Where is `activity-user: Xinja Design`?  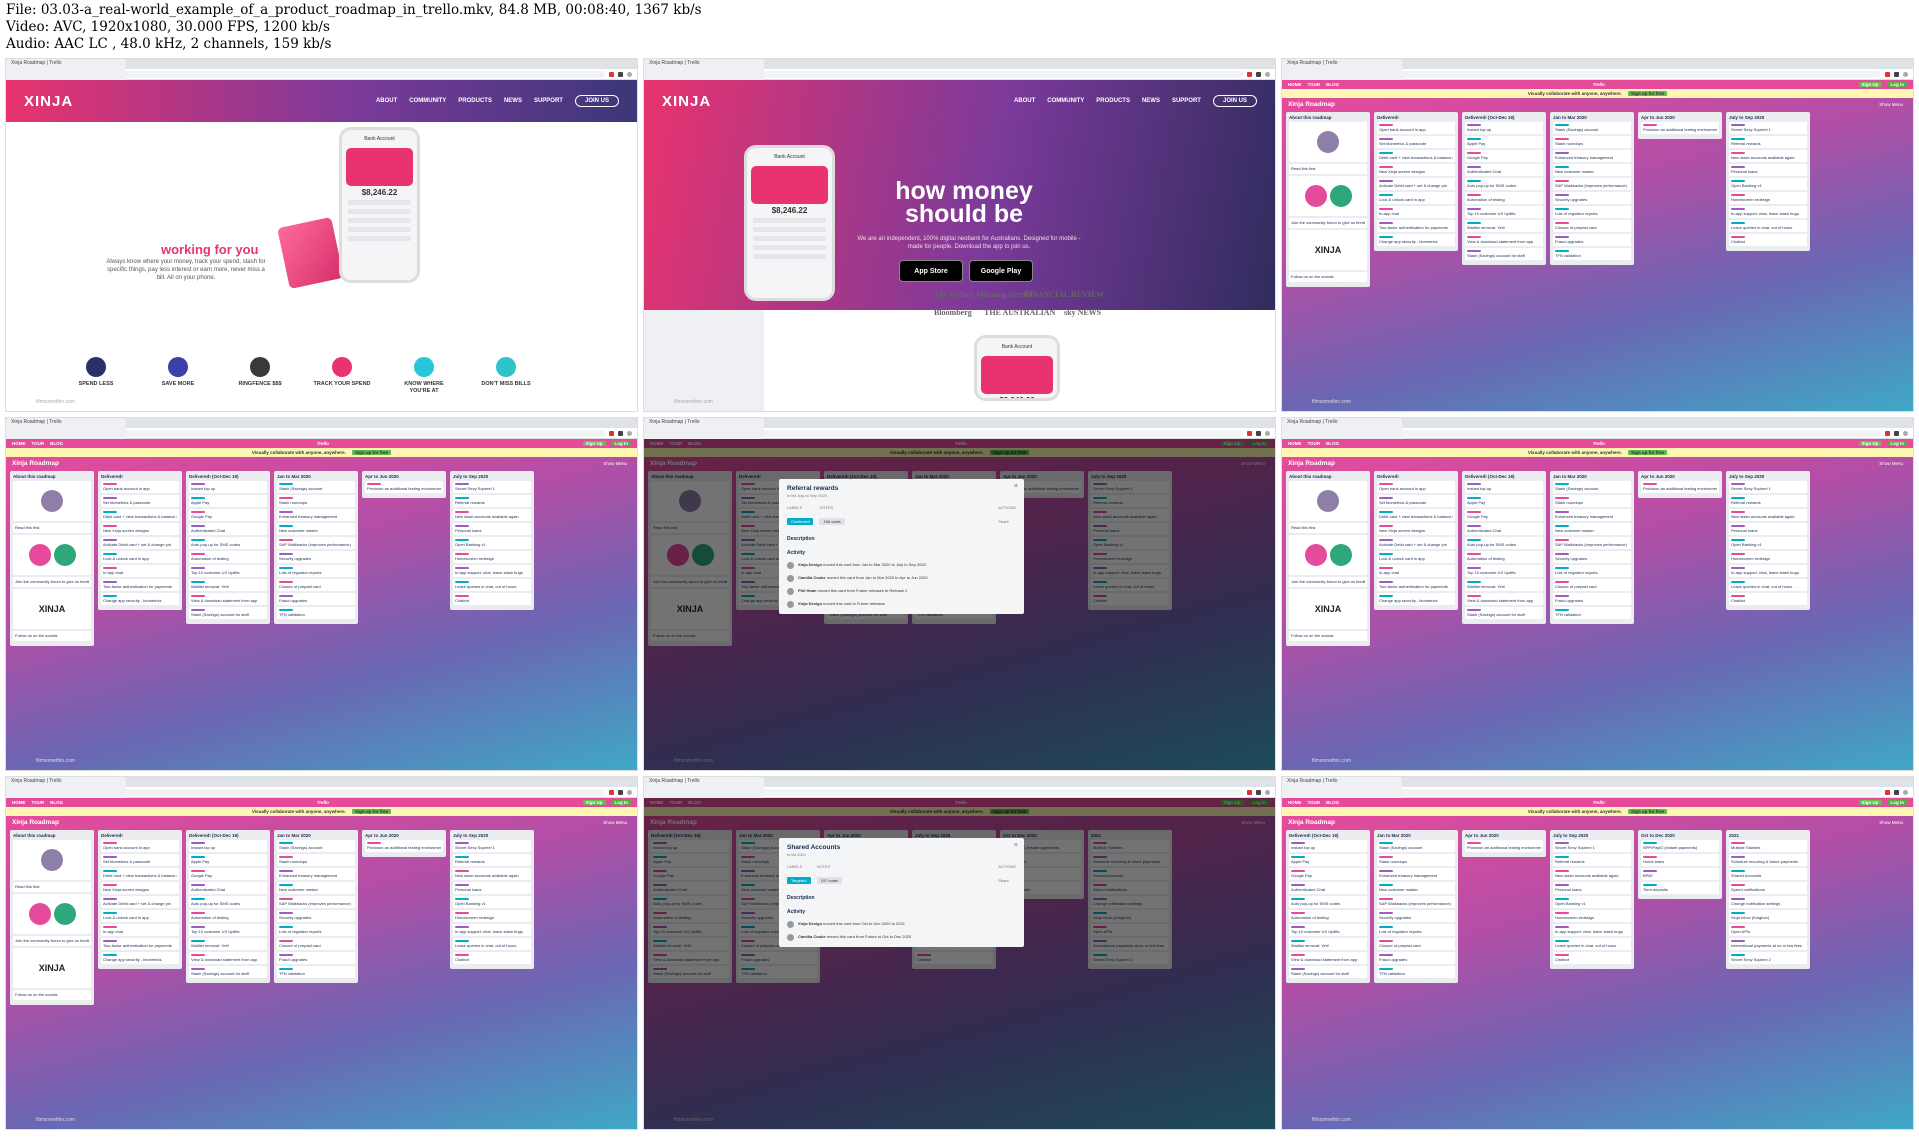 activity-user: Xinja Design is located at coordinates (810, 603).